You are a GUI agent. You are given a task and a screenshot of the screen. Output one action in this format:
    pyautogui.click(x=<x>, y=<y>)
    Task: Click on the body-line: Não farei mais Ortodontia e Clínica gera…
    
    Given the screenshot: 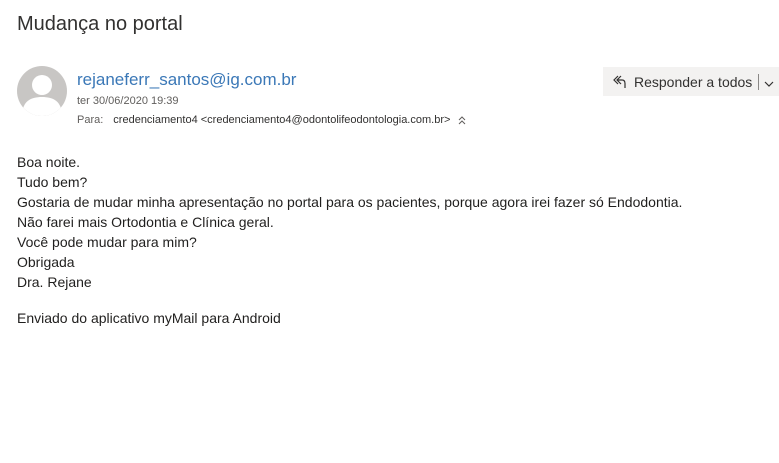 What is the action you would take?
    pyautogui.click(x=145, y=222)
    